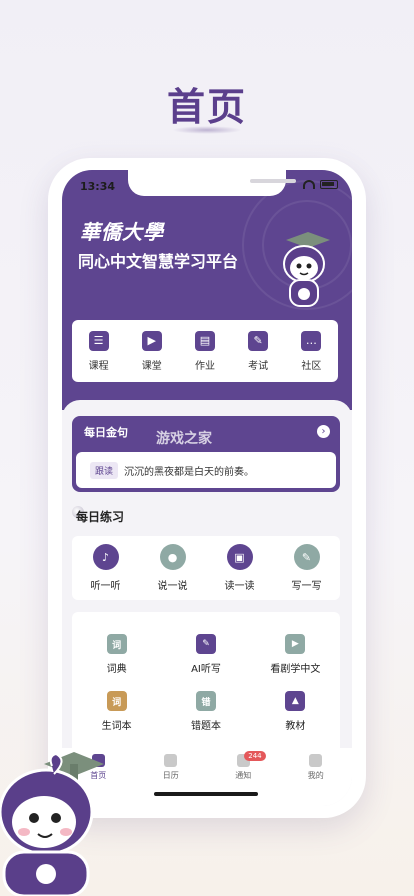 This screenshot has width=414, height=896. I want to click on nav-item-homework: ▤ 作业, so click(205, 351).